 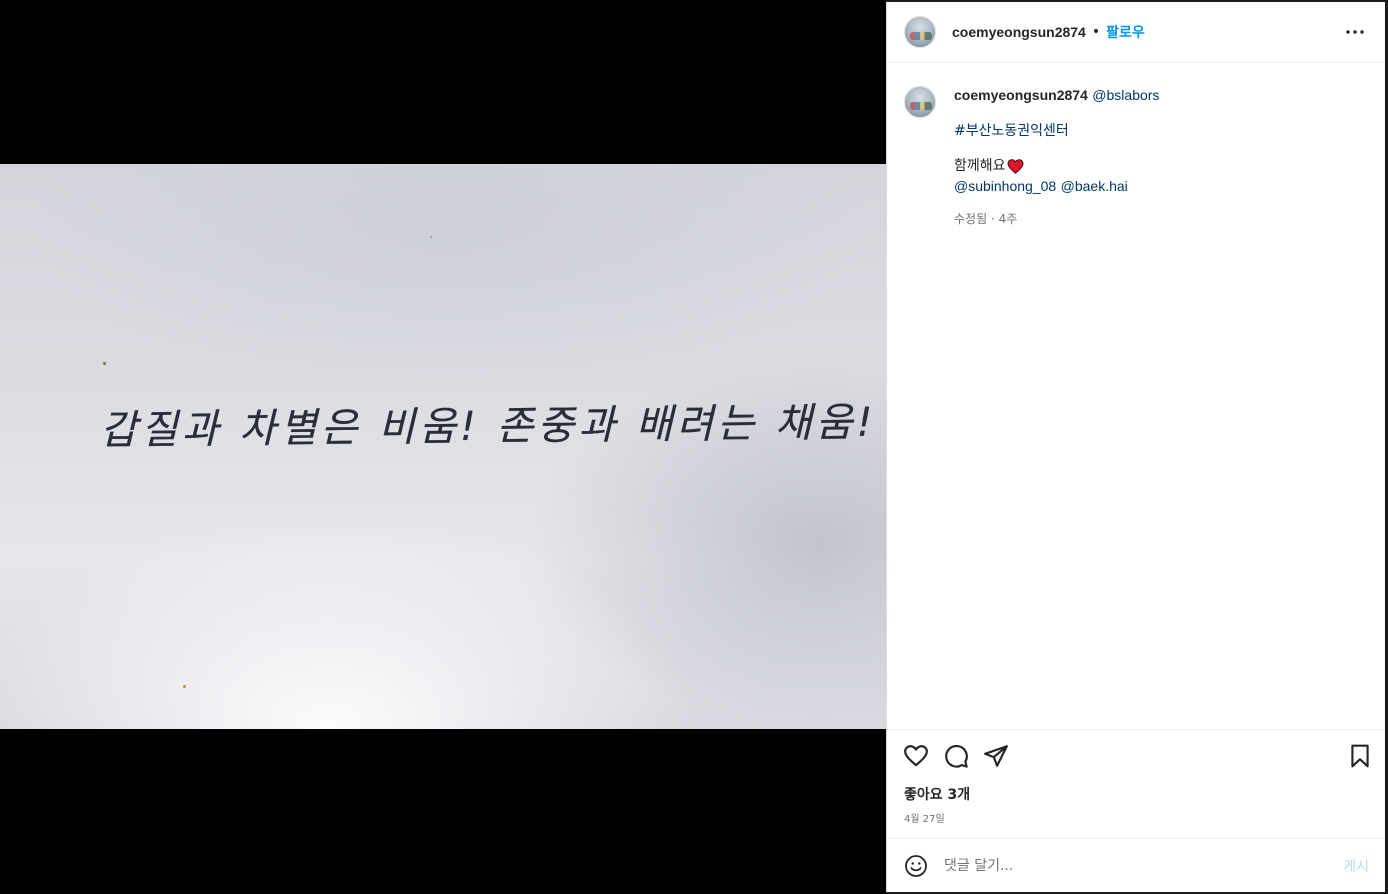 What do you see at coordinates (1015, 166) in the screenshot?
I see `red-heart-icon` at bounding box center [1015, 166].